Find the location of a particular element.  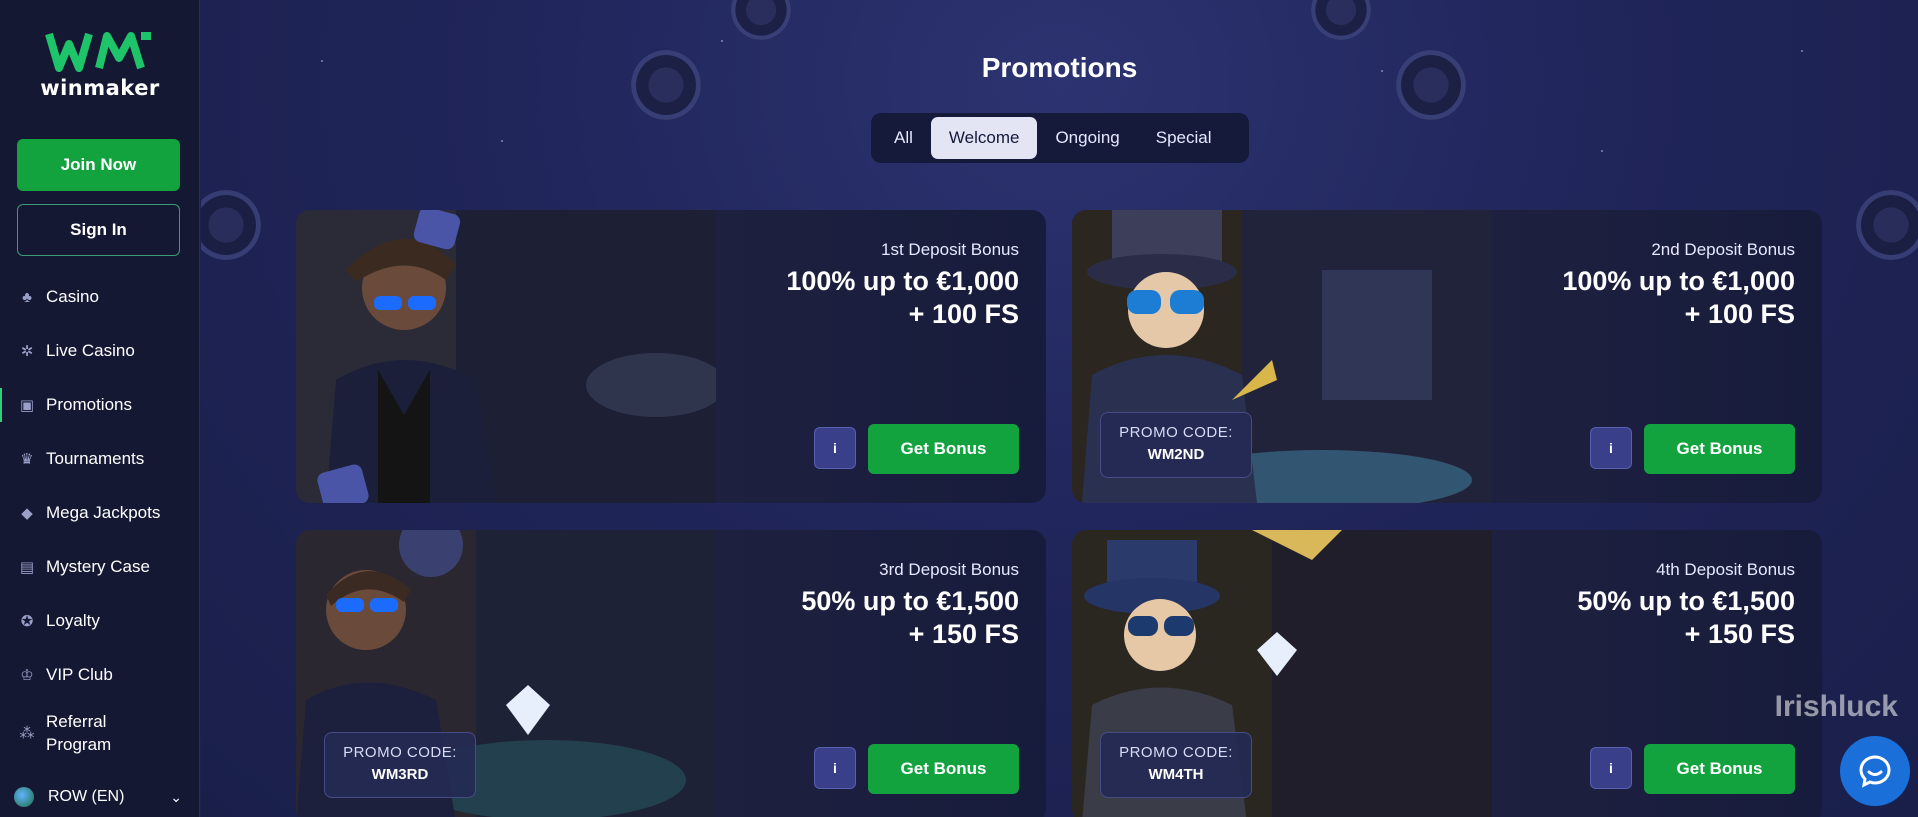

sidebar-item-label: Mega Jackpots is located at coordinates (103, 512).